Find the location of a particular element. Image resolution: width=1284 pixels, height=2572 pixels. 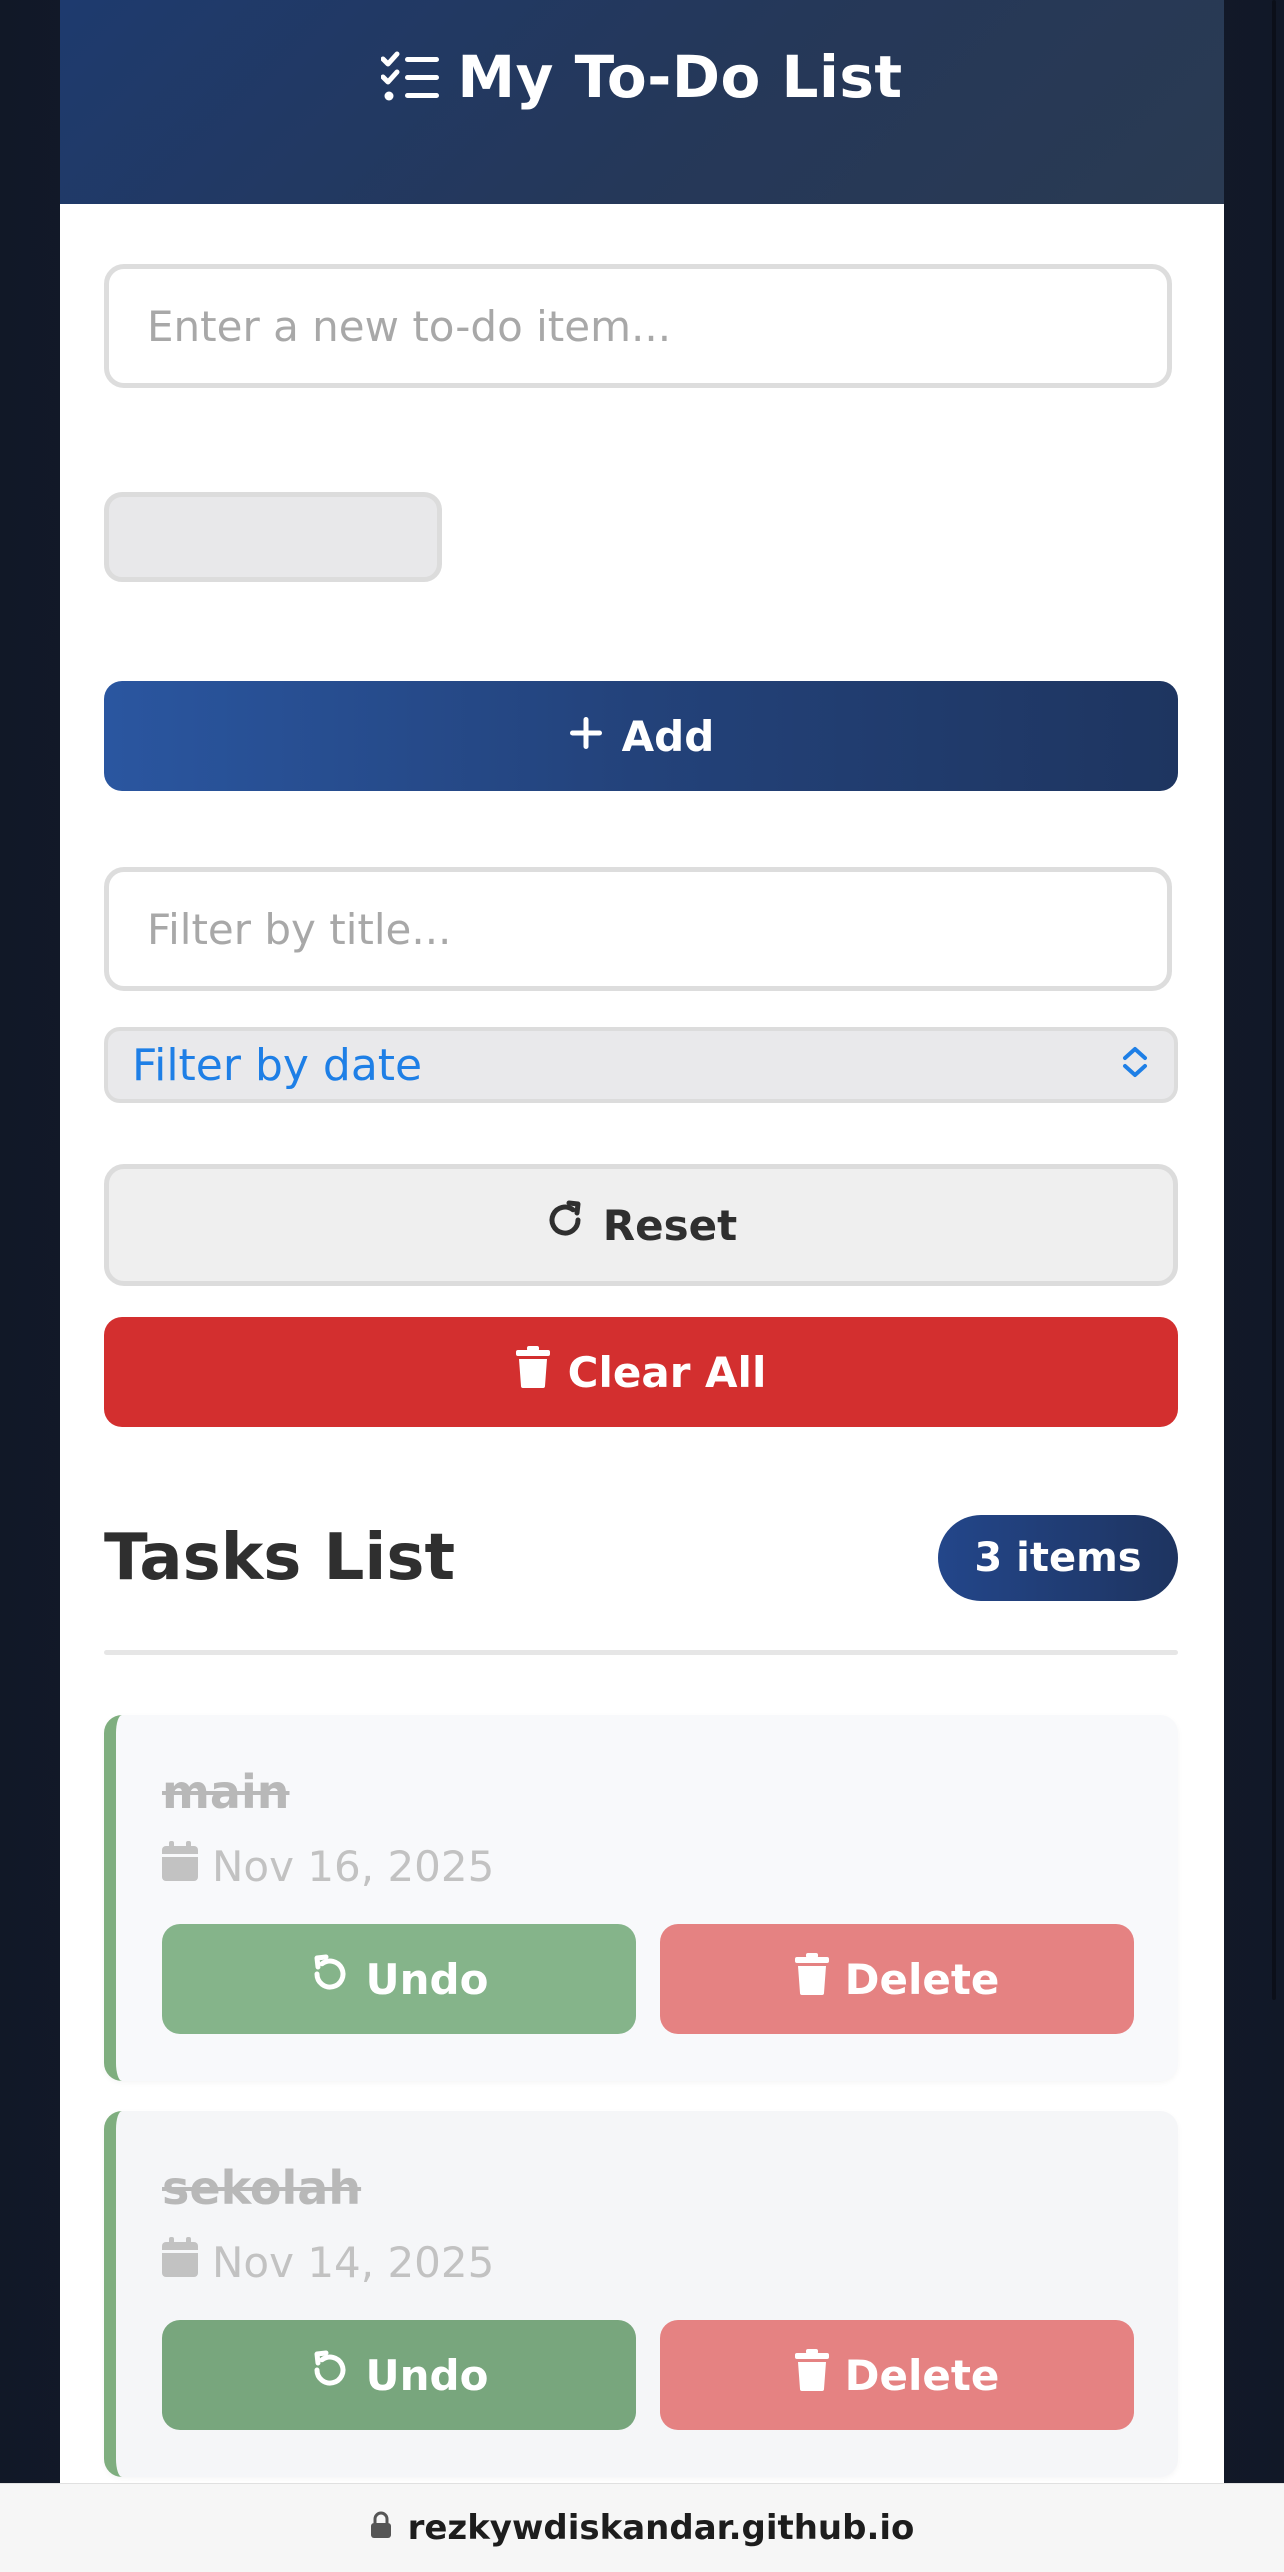

section-divider is located at coordinates (641, 1652).